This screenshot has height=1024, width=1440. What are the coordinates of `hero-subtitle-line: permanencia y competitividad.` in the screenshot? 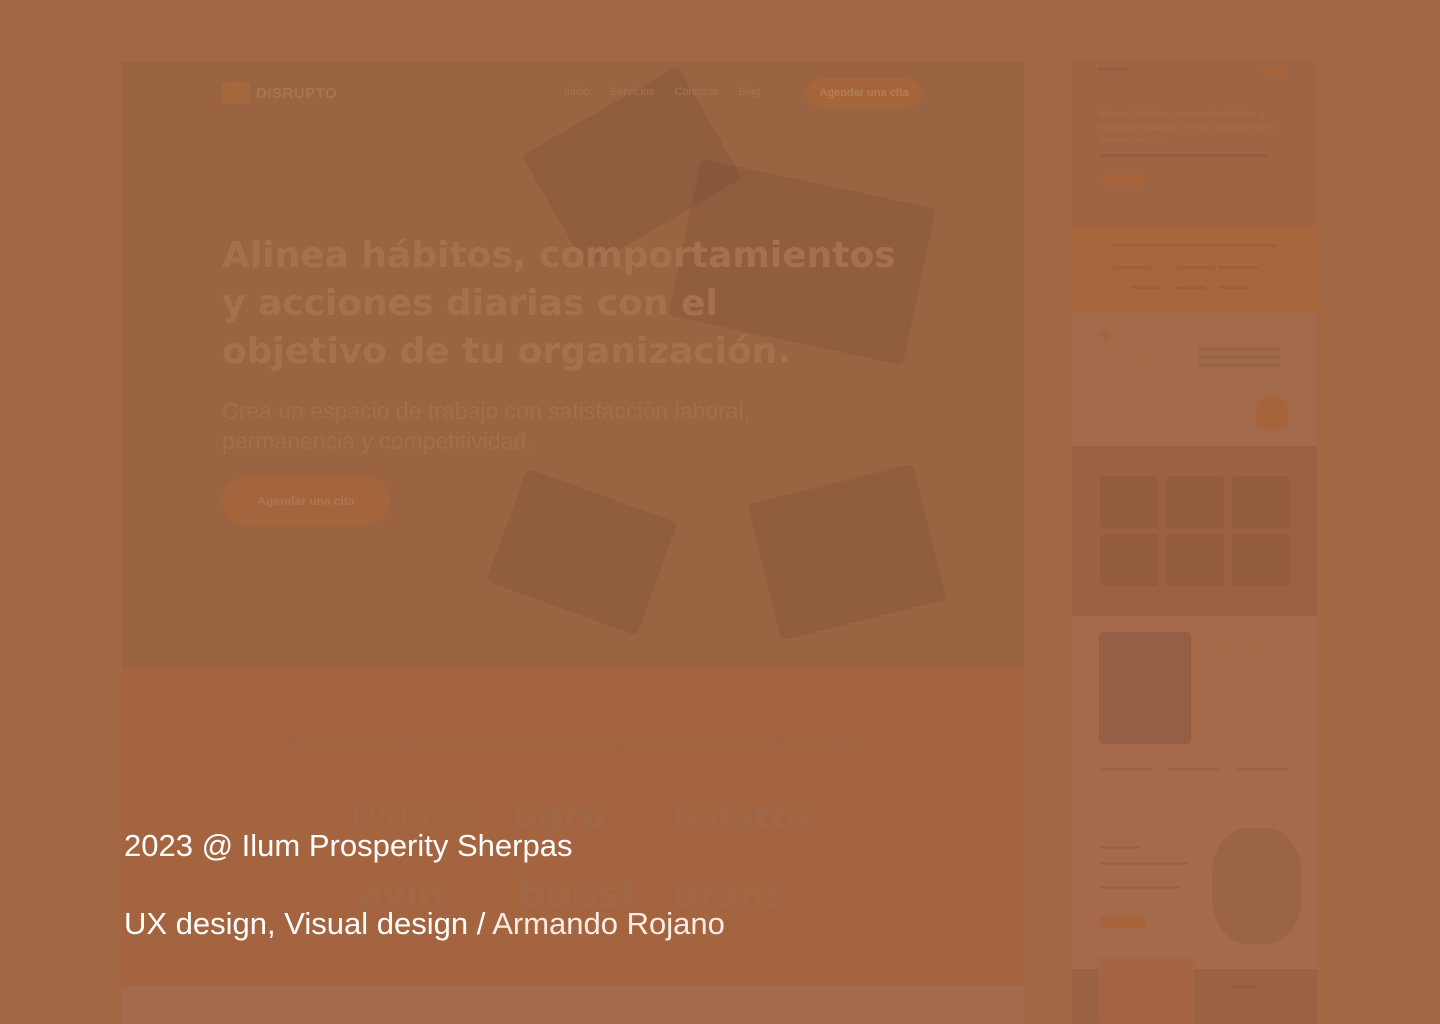 It's located at (377, 441).